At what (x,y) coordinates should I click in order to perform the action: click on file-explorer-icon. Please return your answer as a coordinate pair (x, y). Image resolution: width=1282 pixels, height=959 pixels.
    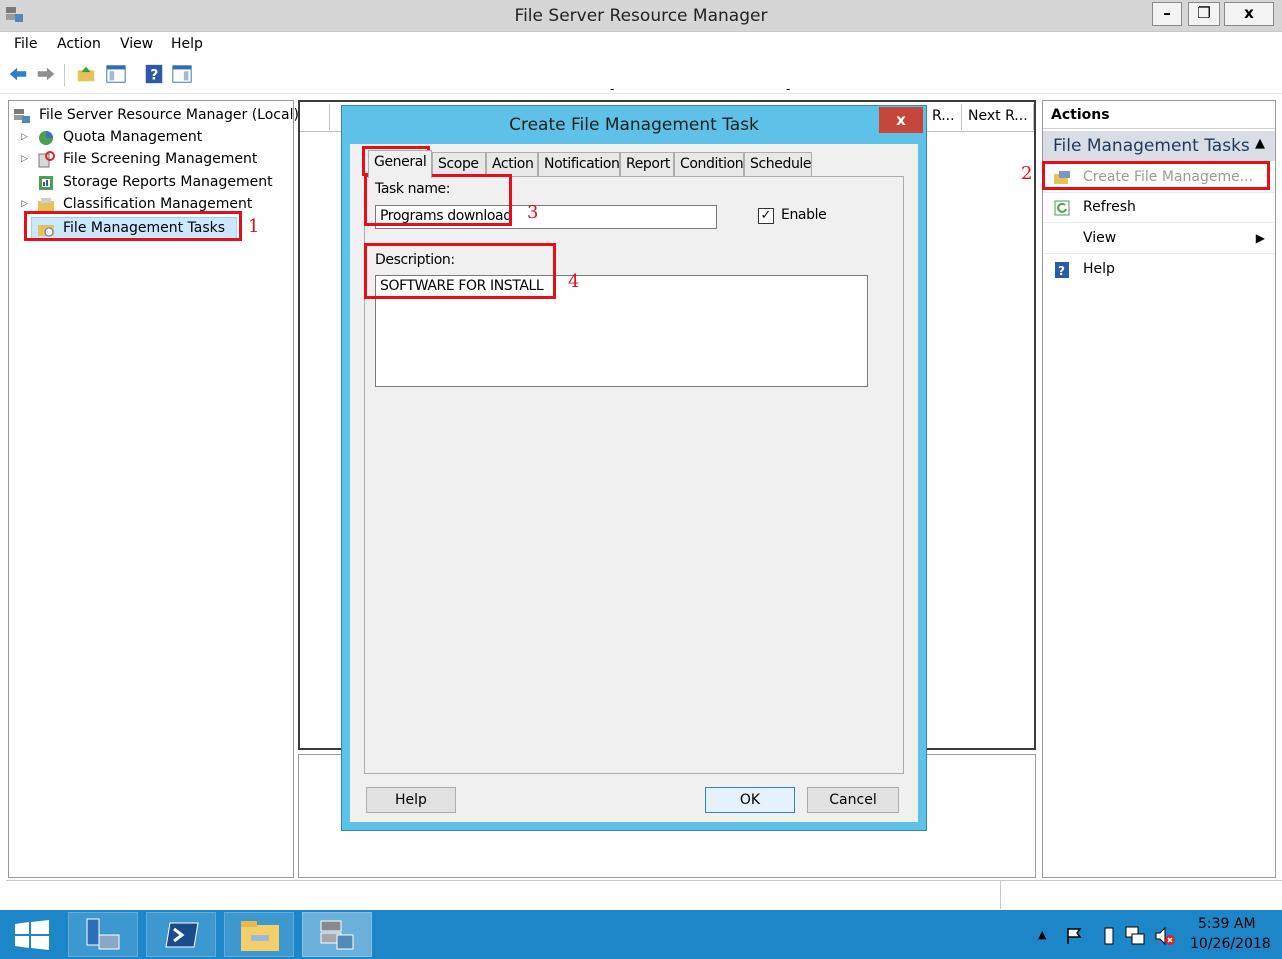
    Looking at the image, I should click on (260, 936).